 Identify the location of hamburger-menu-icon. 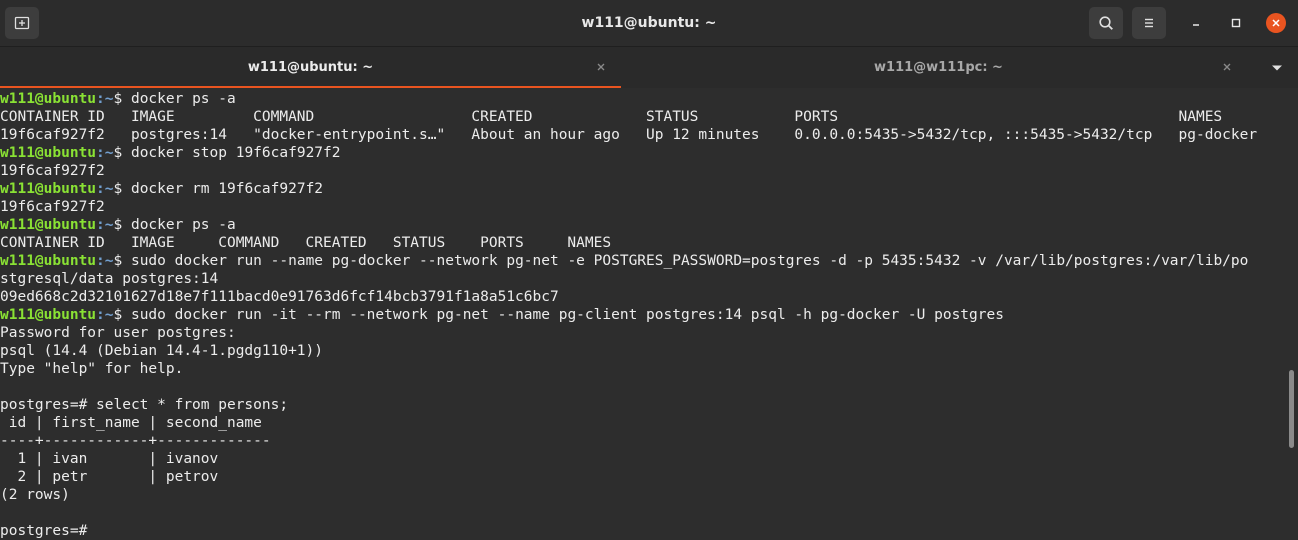
(1149, 23).